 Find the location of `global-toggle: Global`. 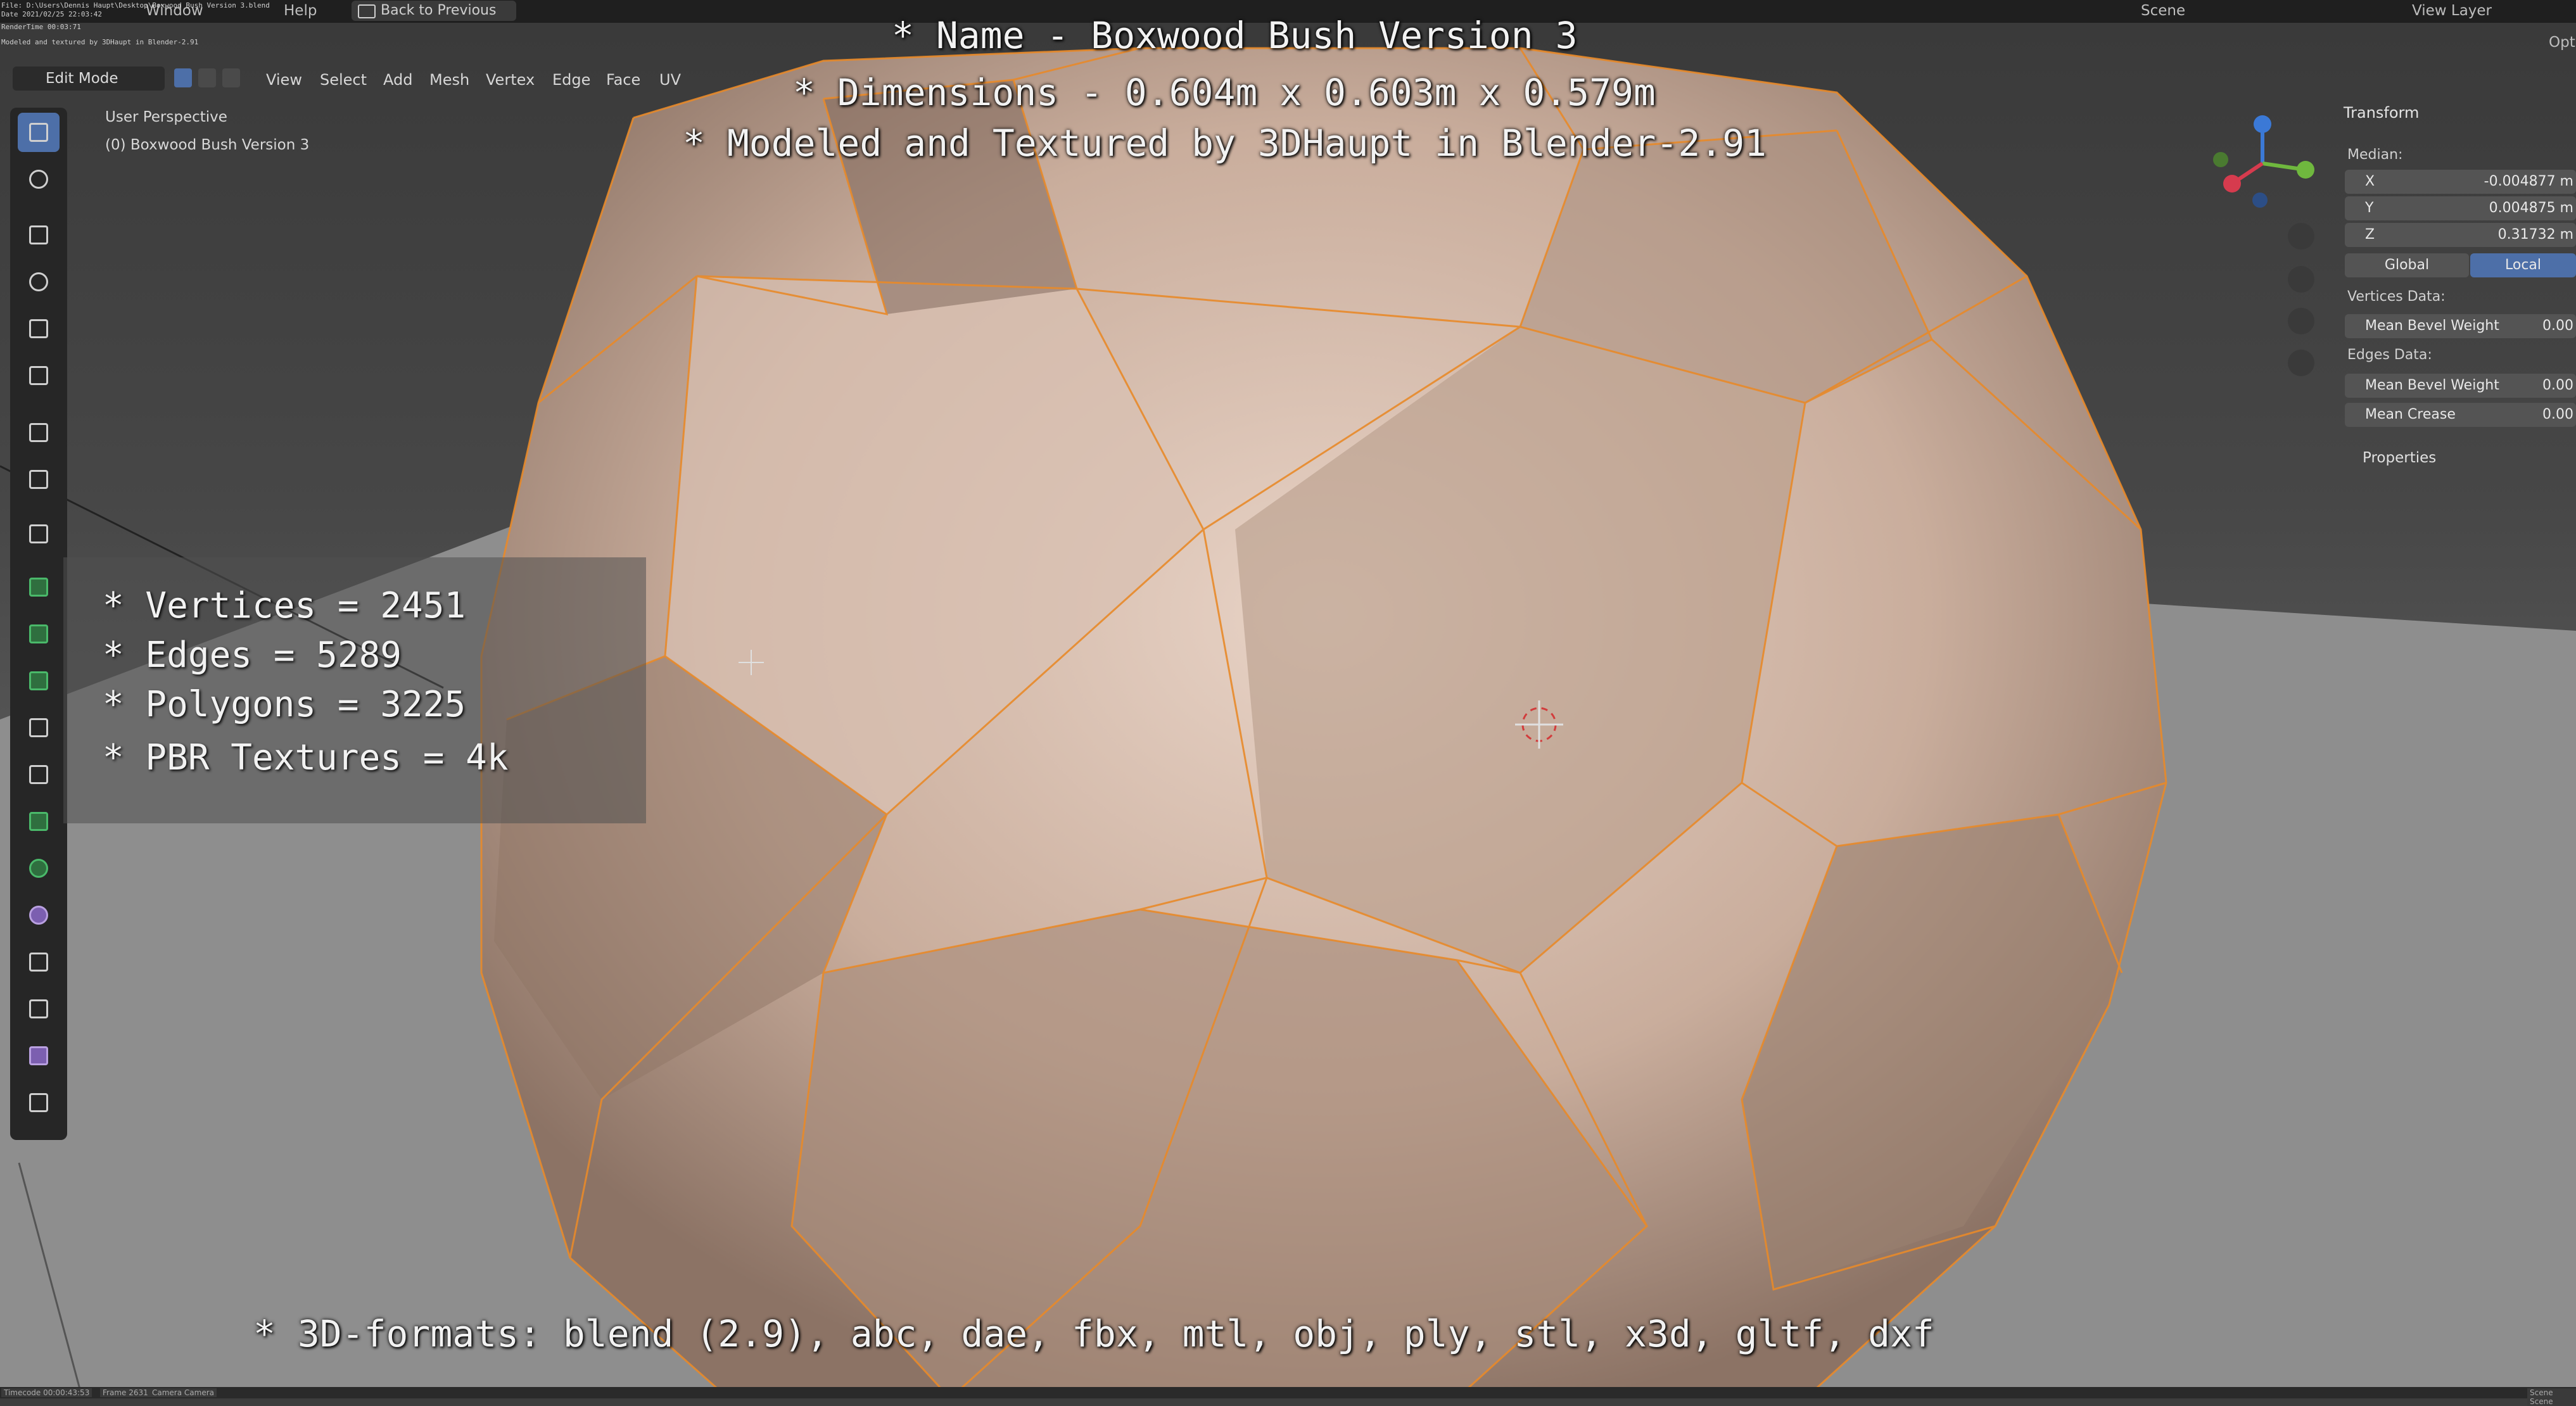

global-toggle: Global is located at coordinates (2407, 265).